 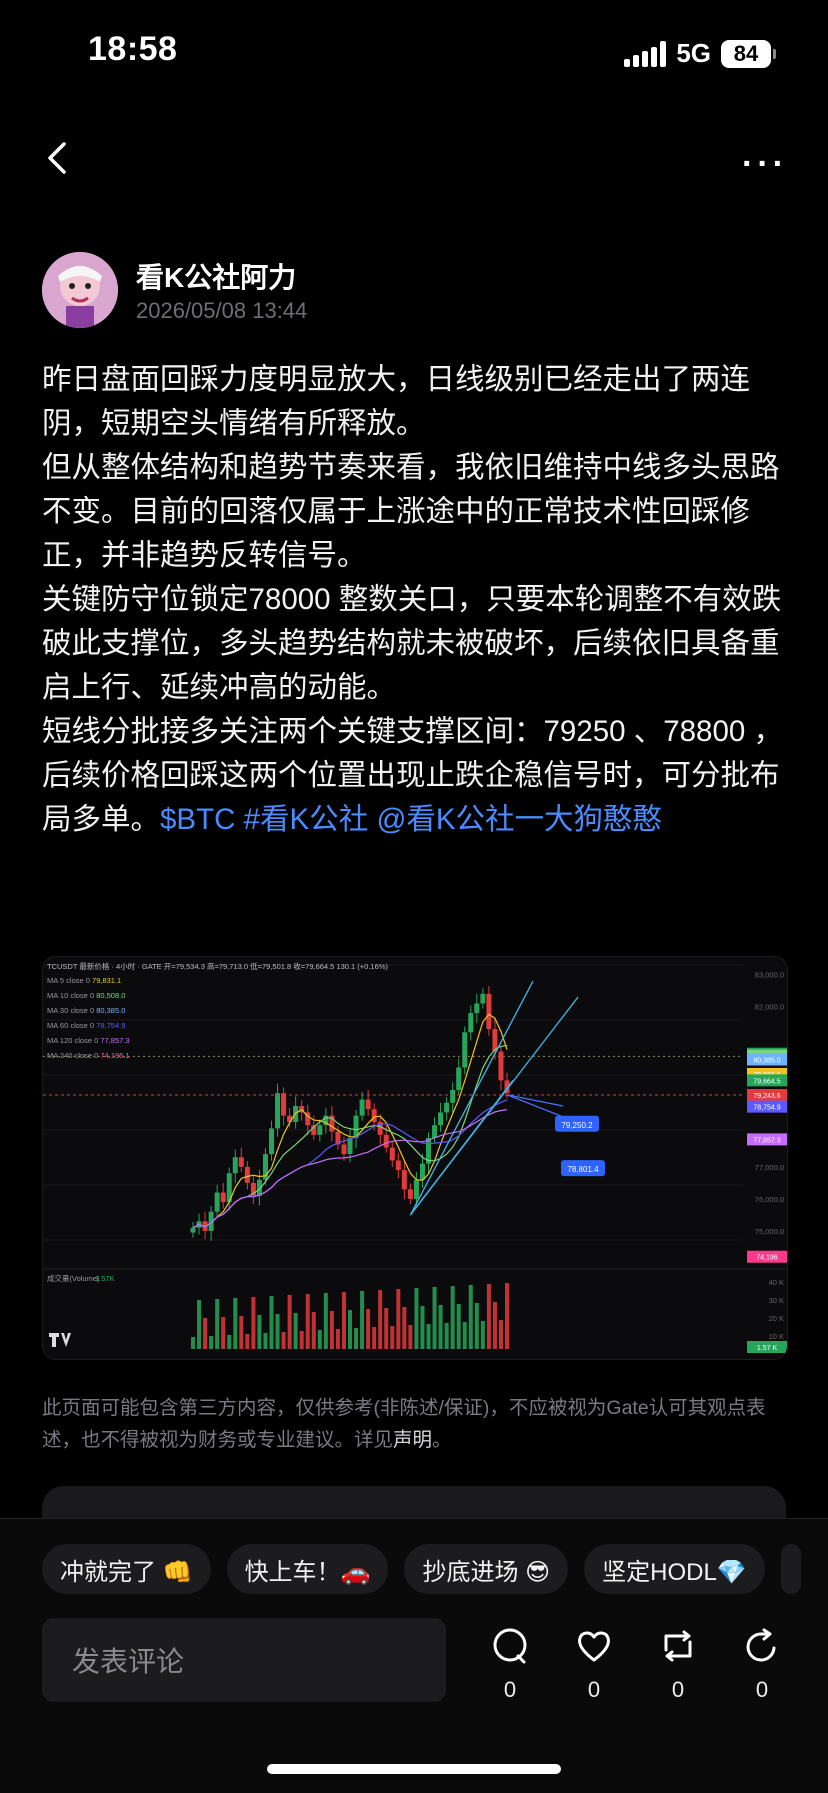 What do you see at coordinates (766, 1061) in the screenshot?
I see `price-tag: 80,385.0` at bounding box center [766, 1061].